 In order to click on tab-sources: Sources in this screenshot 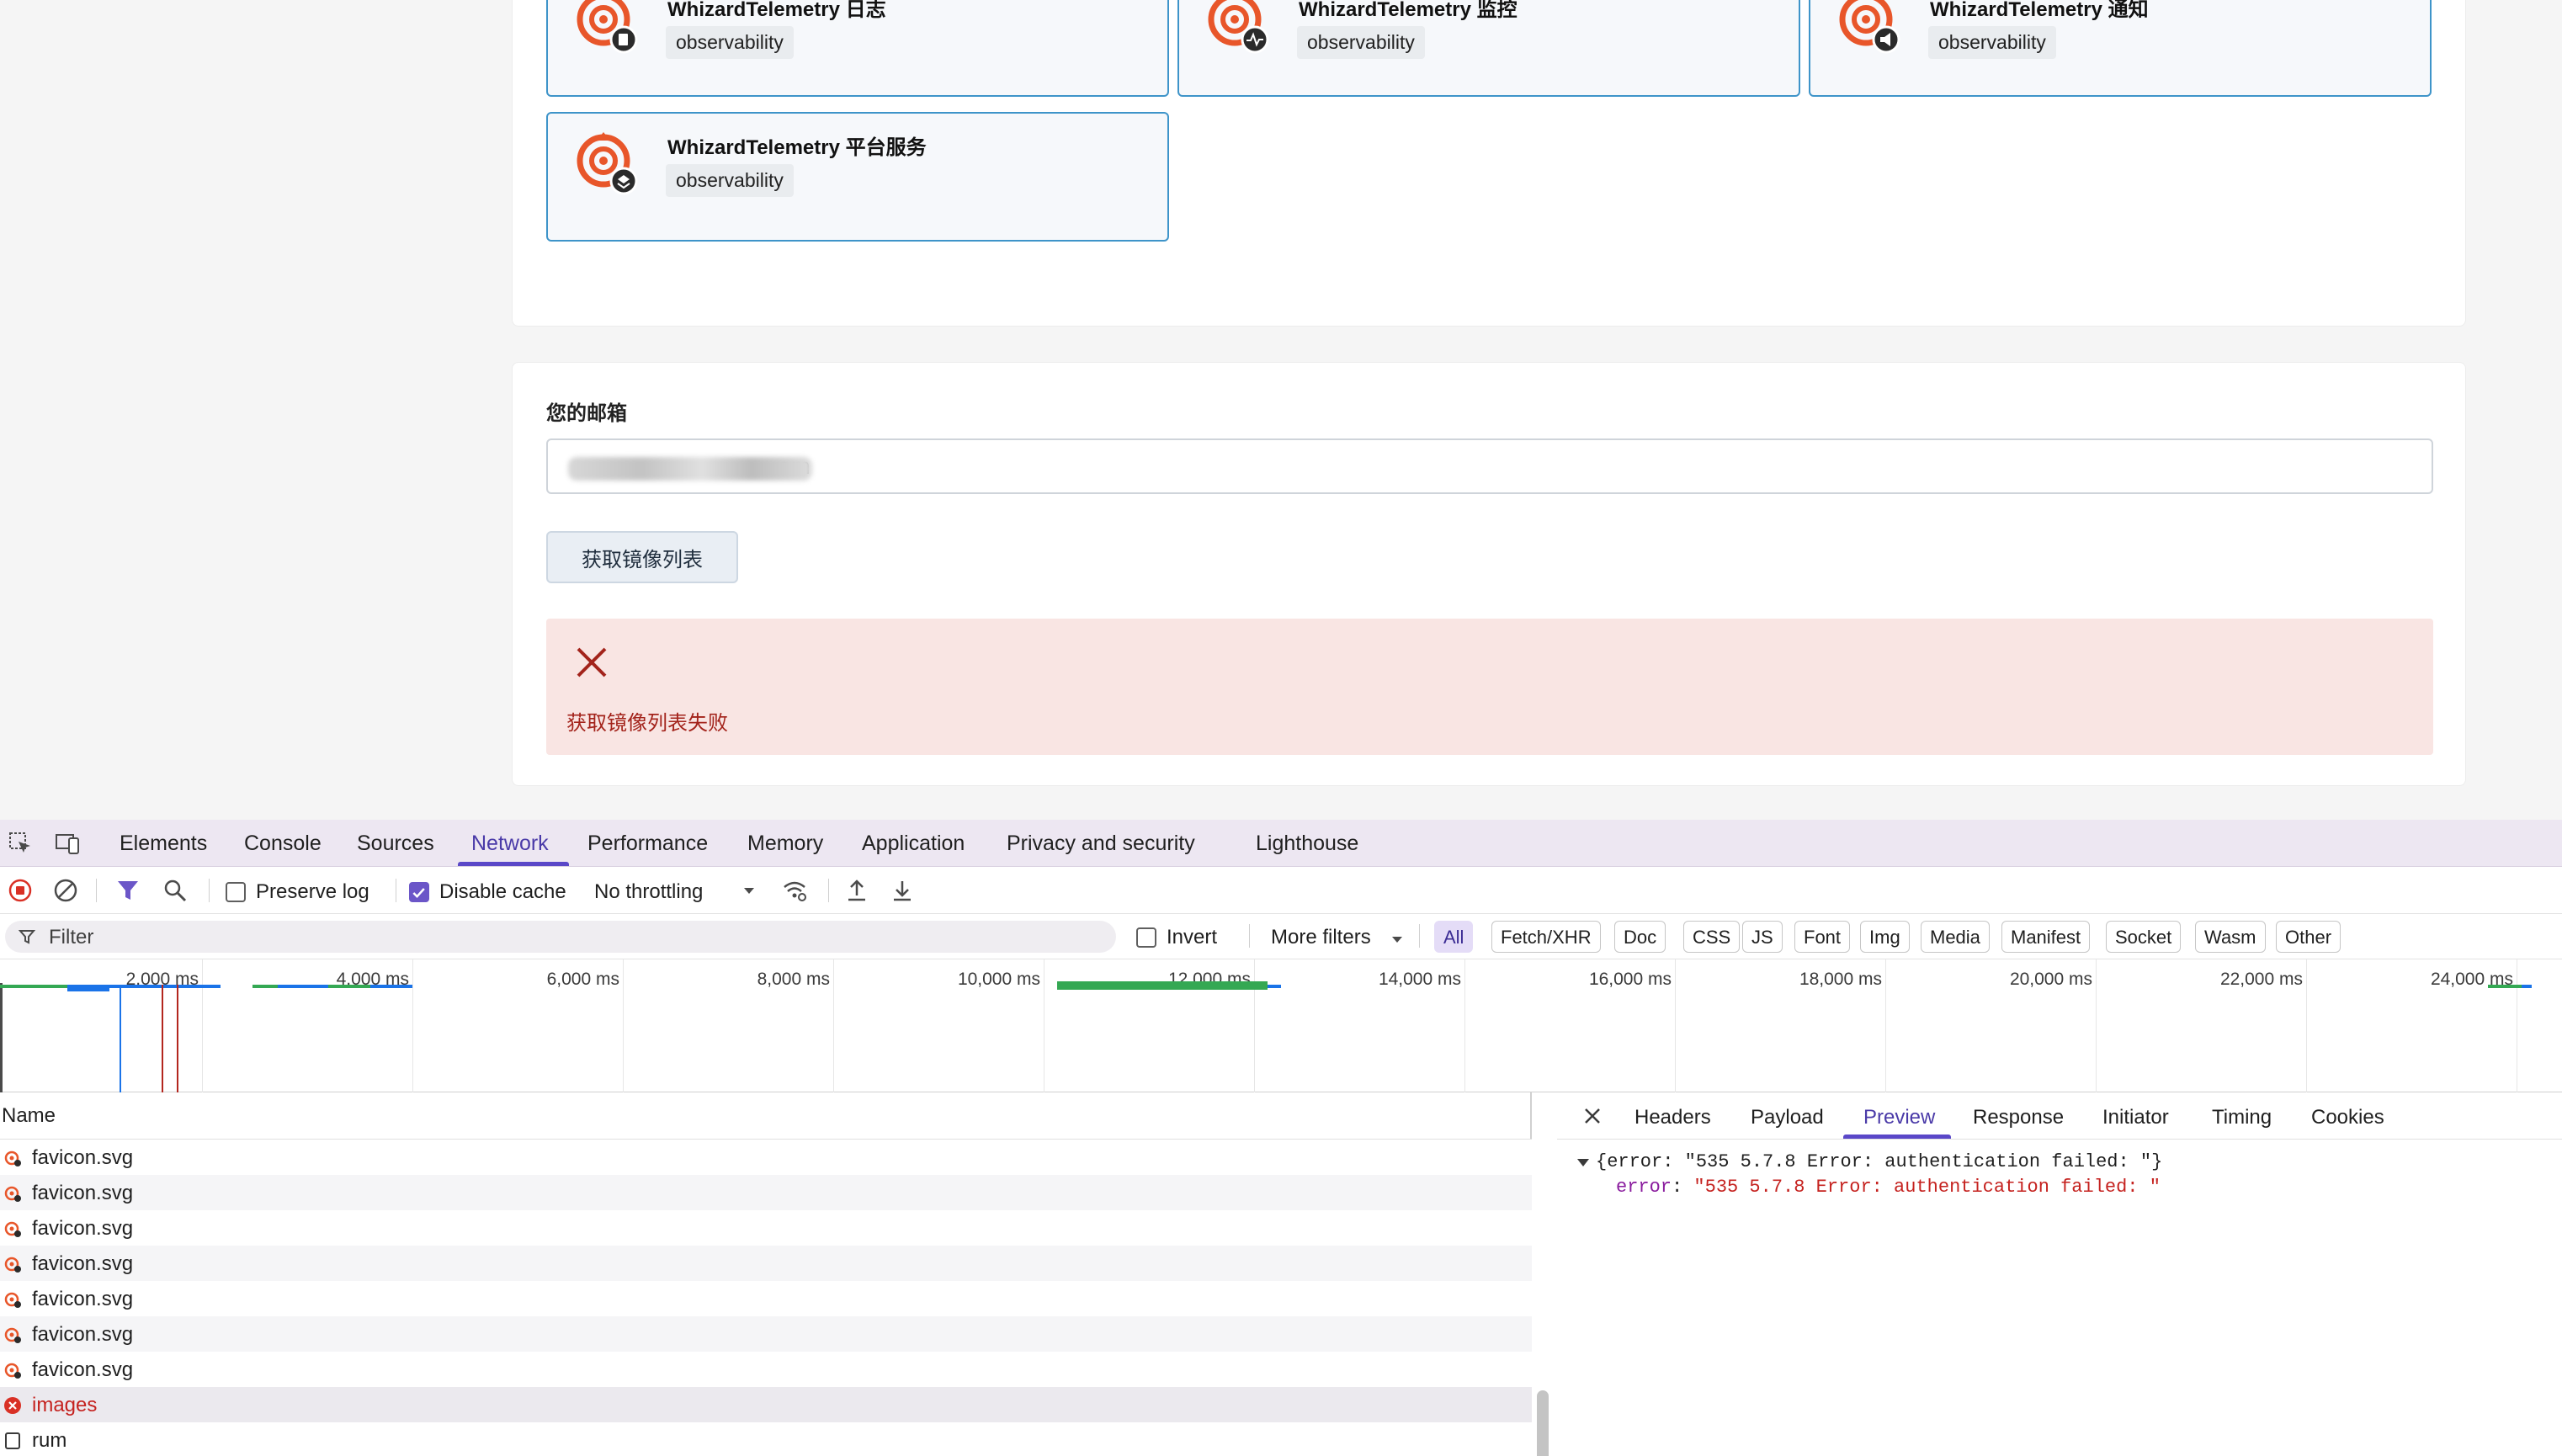, I will do `click(396, 844)`.